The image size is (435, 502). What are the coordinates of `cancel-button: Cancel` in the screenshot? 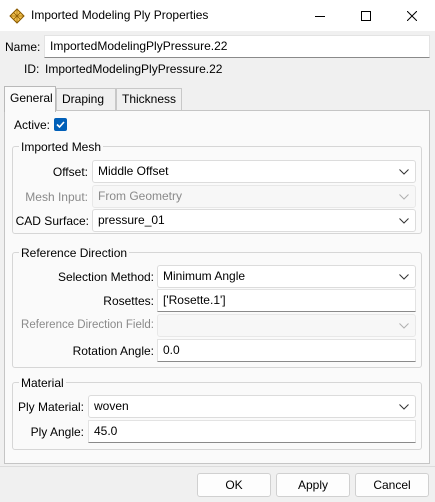 It's located at (392, 485).